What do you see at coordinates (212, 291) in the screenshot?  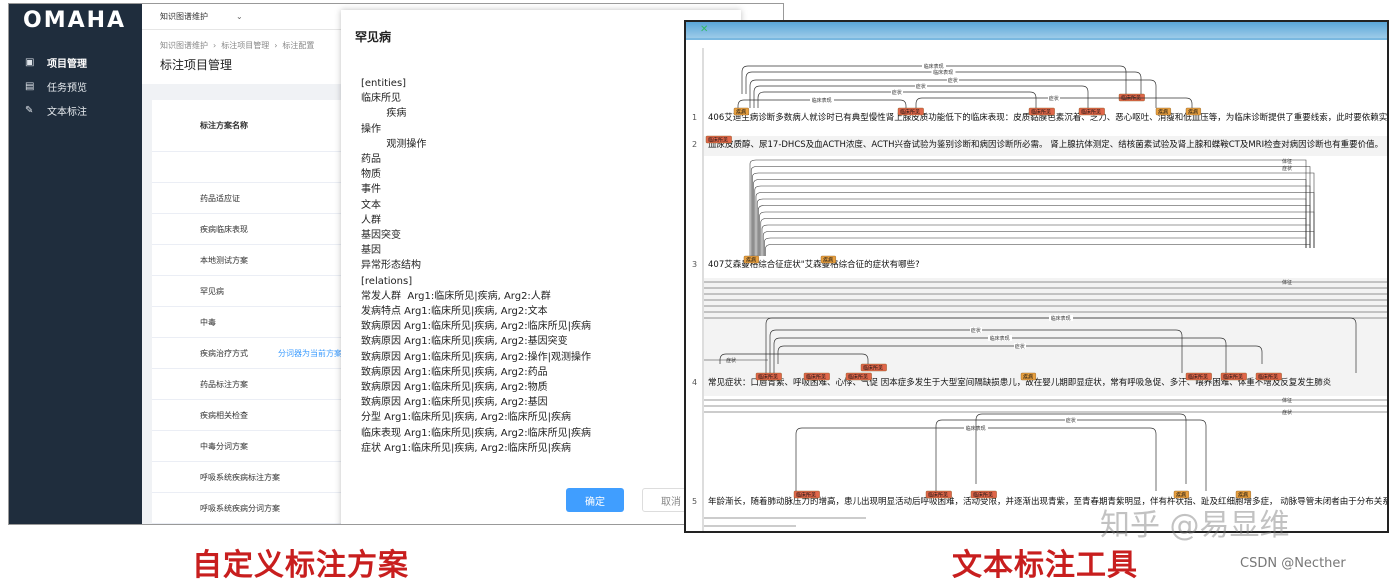 I see `row-name: 罕见病` at bounding box center [212, 291].